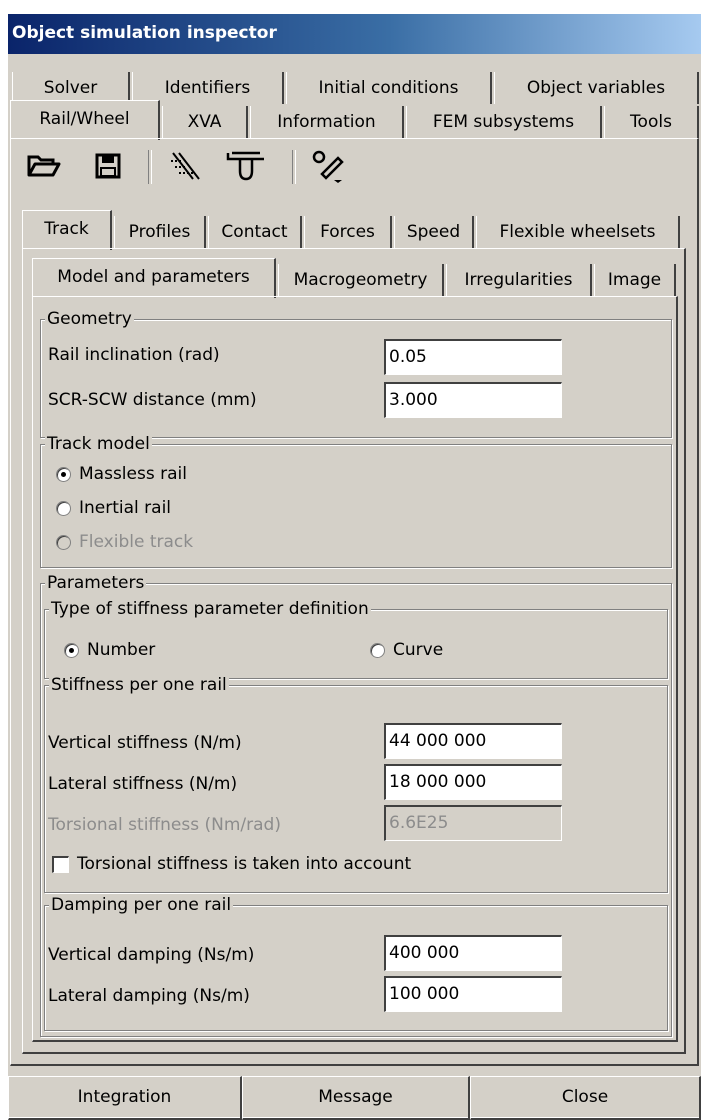 This screenshot has height=1120, width=701. I want to click on edit-settings-icon, so click(328, 166).